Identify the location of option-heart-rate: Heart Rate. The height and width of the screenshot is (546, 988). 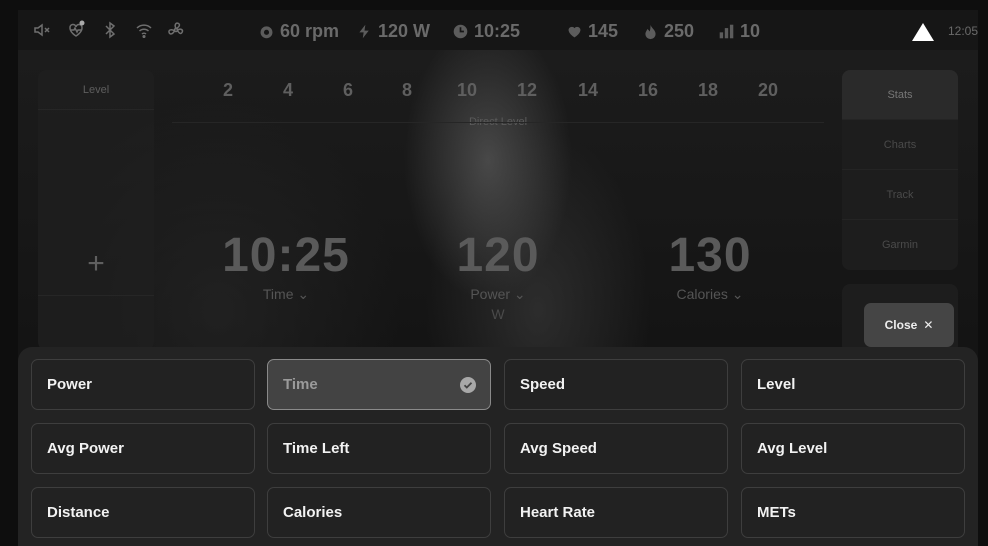
(616, 512).